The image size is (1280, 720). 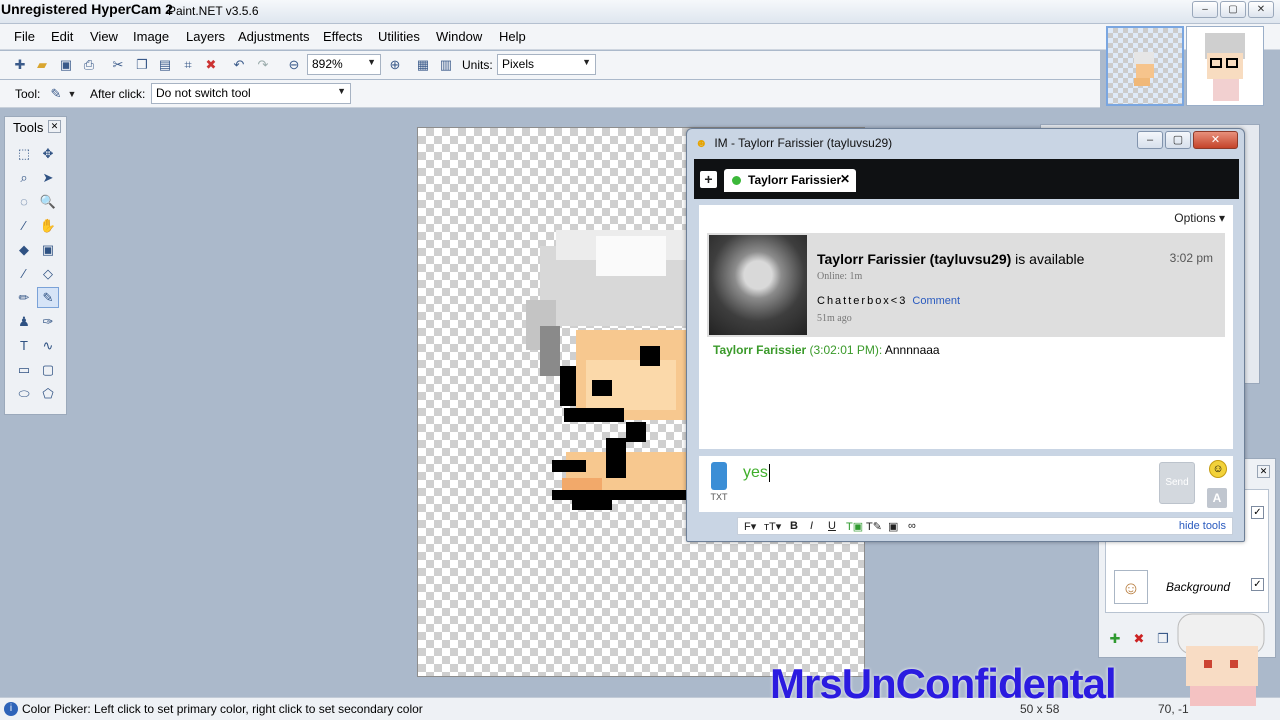 What do you see at coordinates (874, 526) in the screenshot?
I see `highlight-icon: T✎` at bounding box center [874, 526].